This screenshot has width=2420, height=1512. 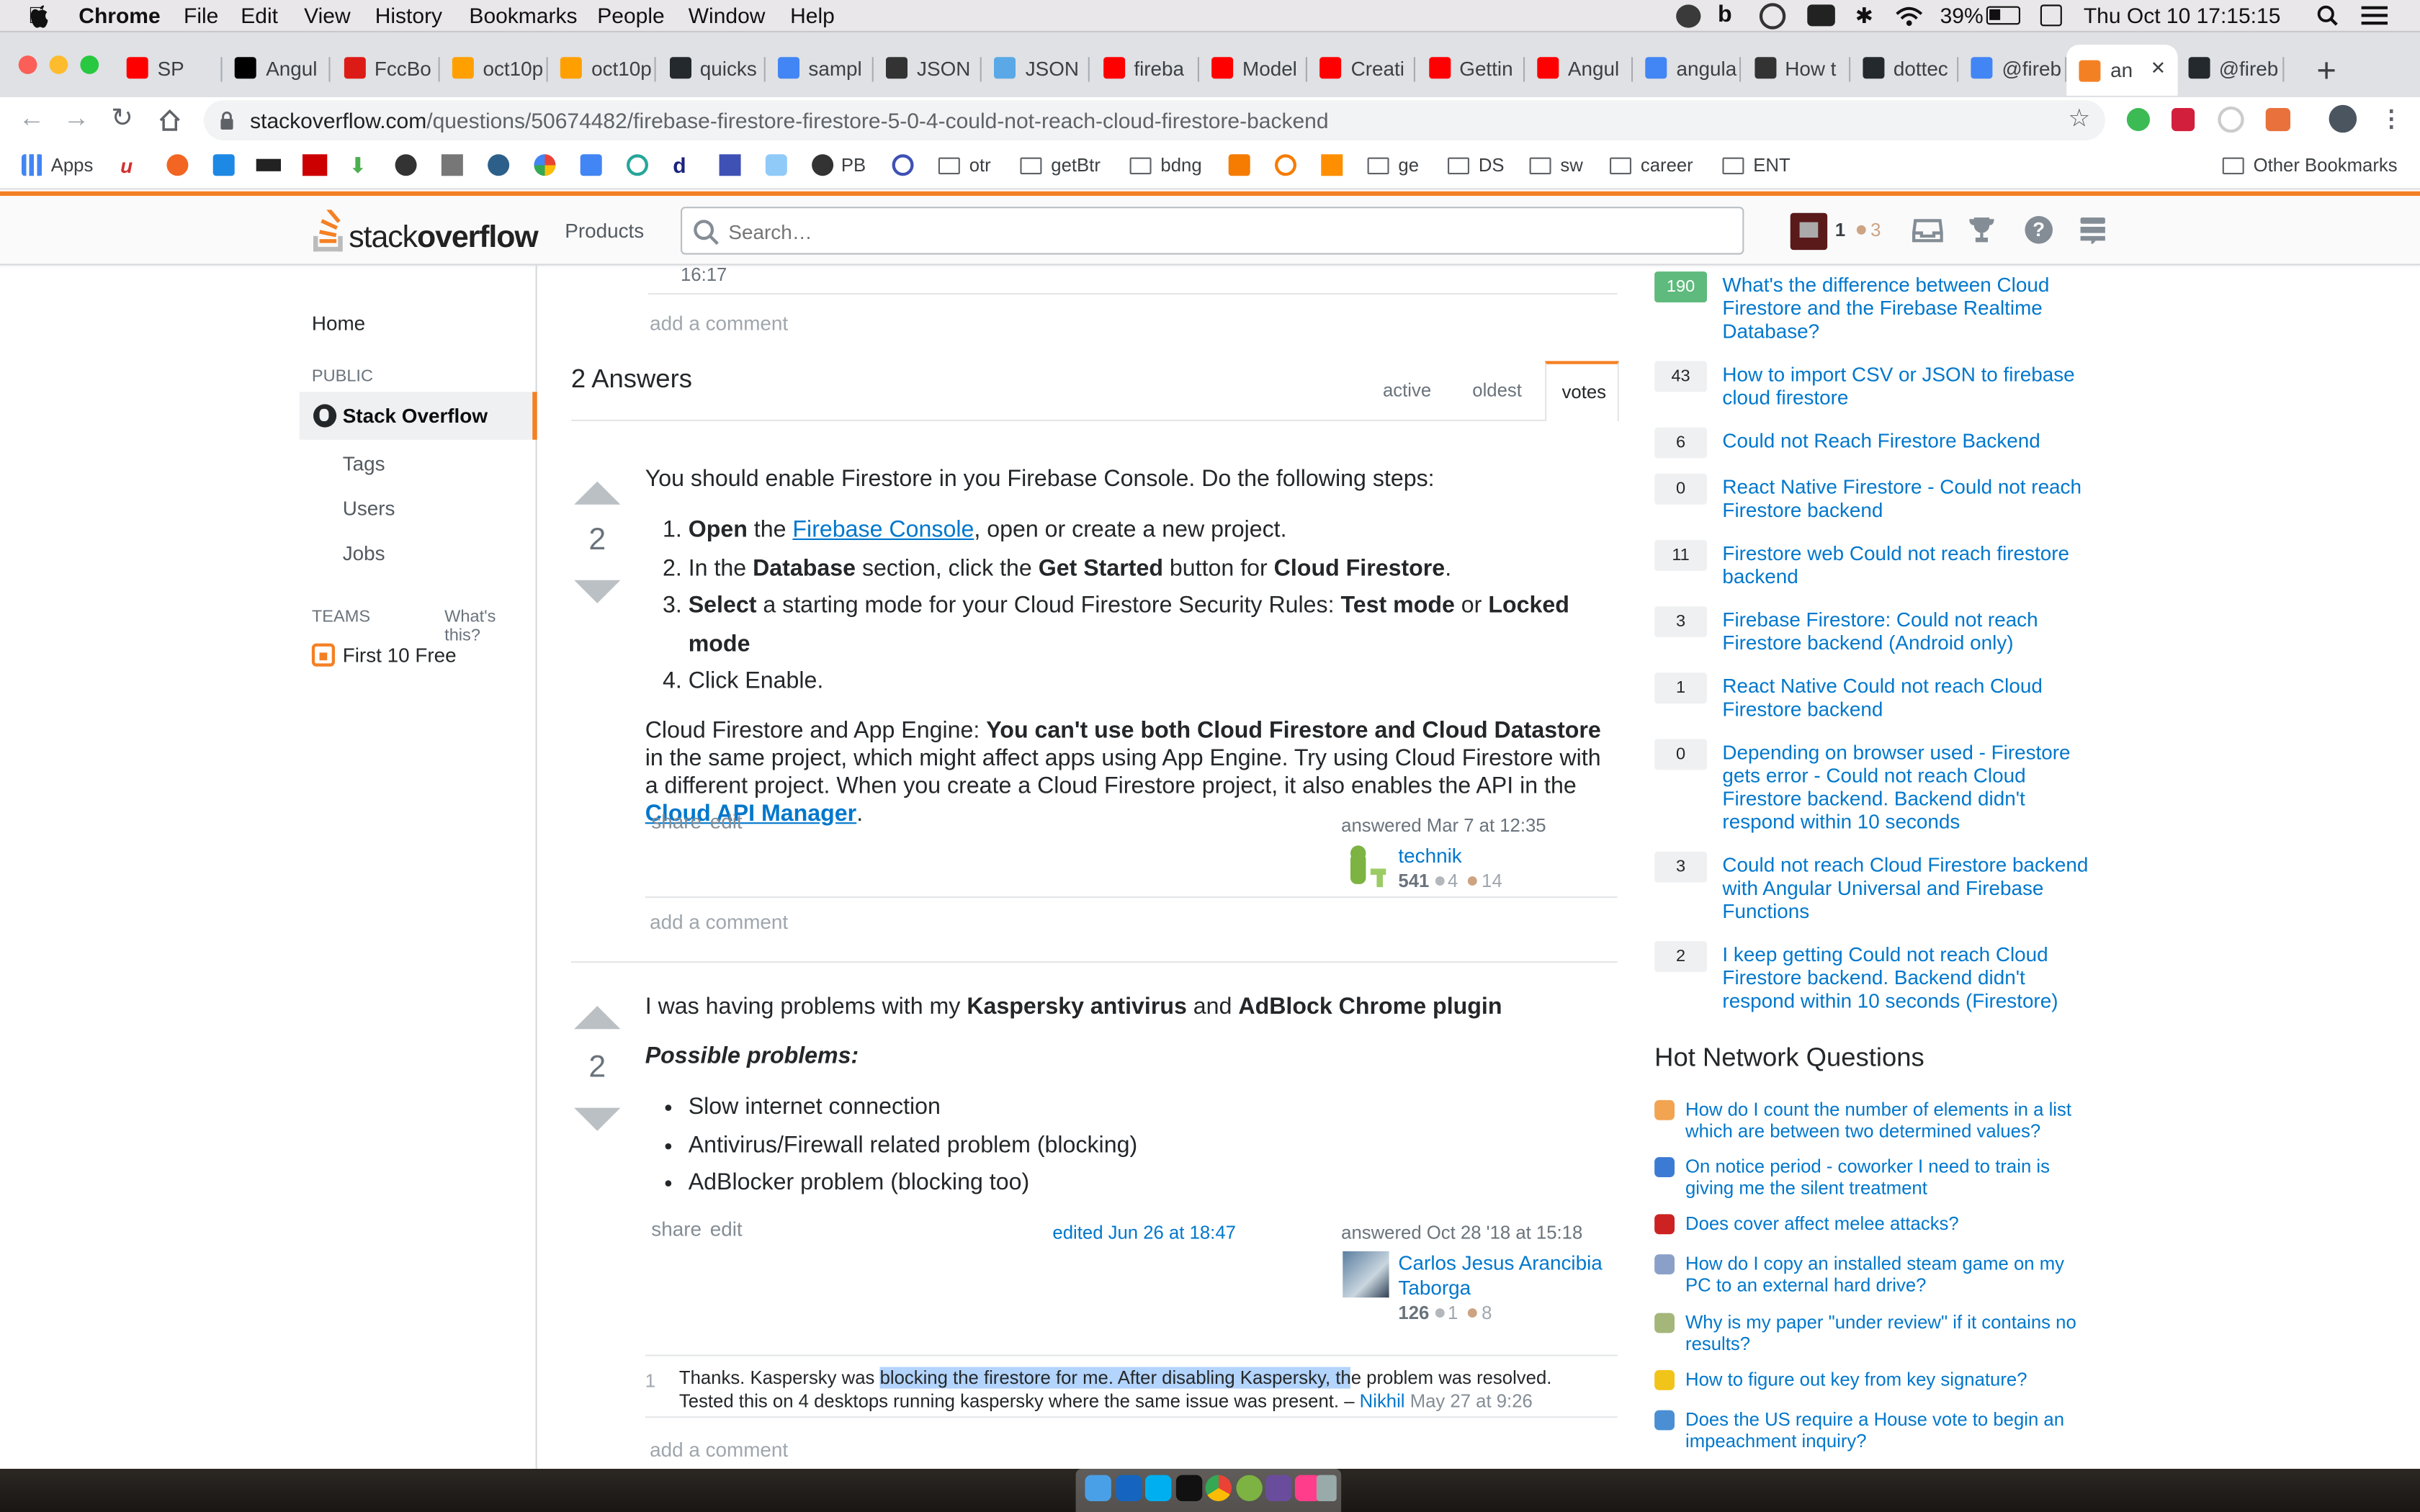 What do you see at coordinates (676, 821) in the screenshot?
I see `answer1-share-link: share` at bounding box center [676, 821].